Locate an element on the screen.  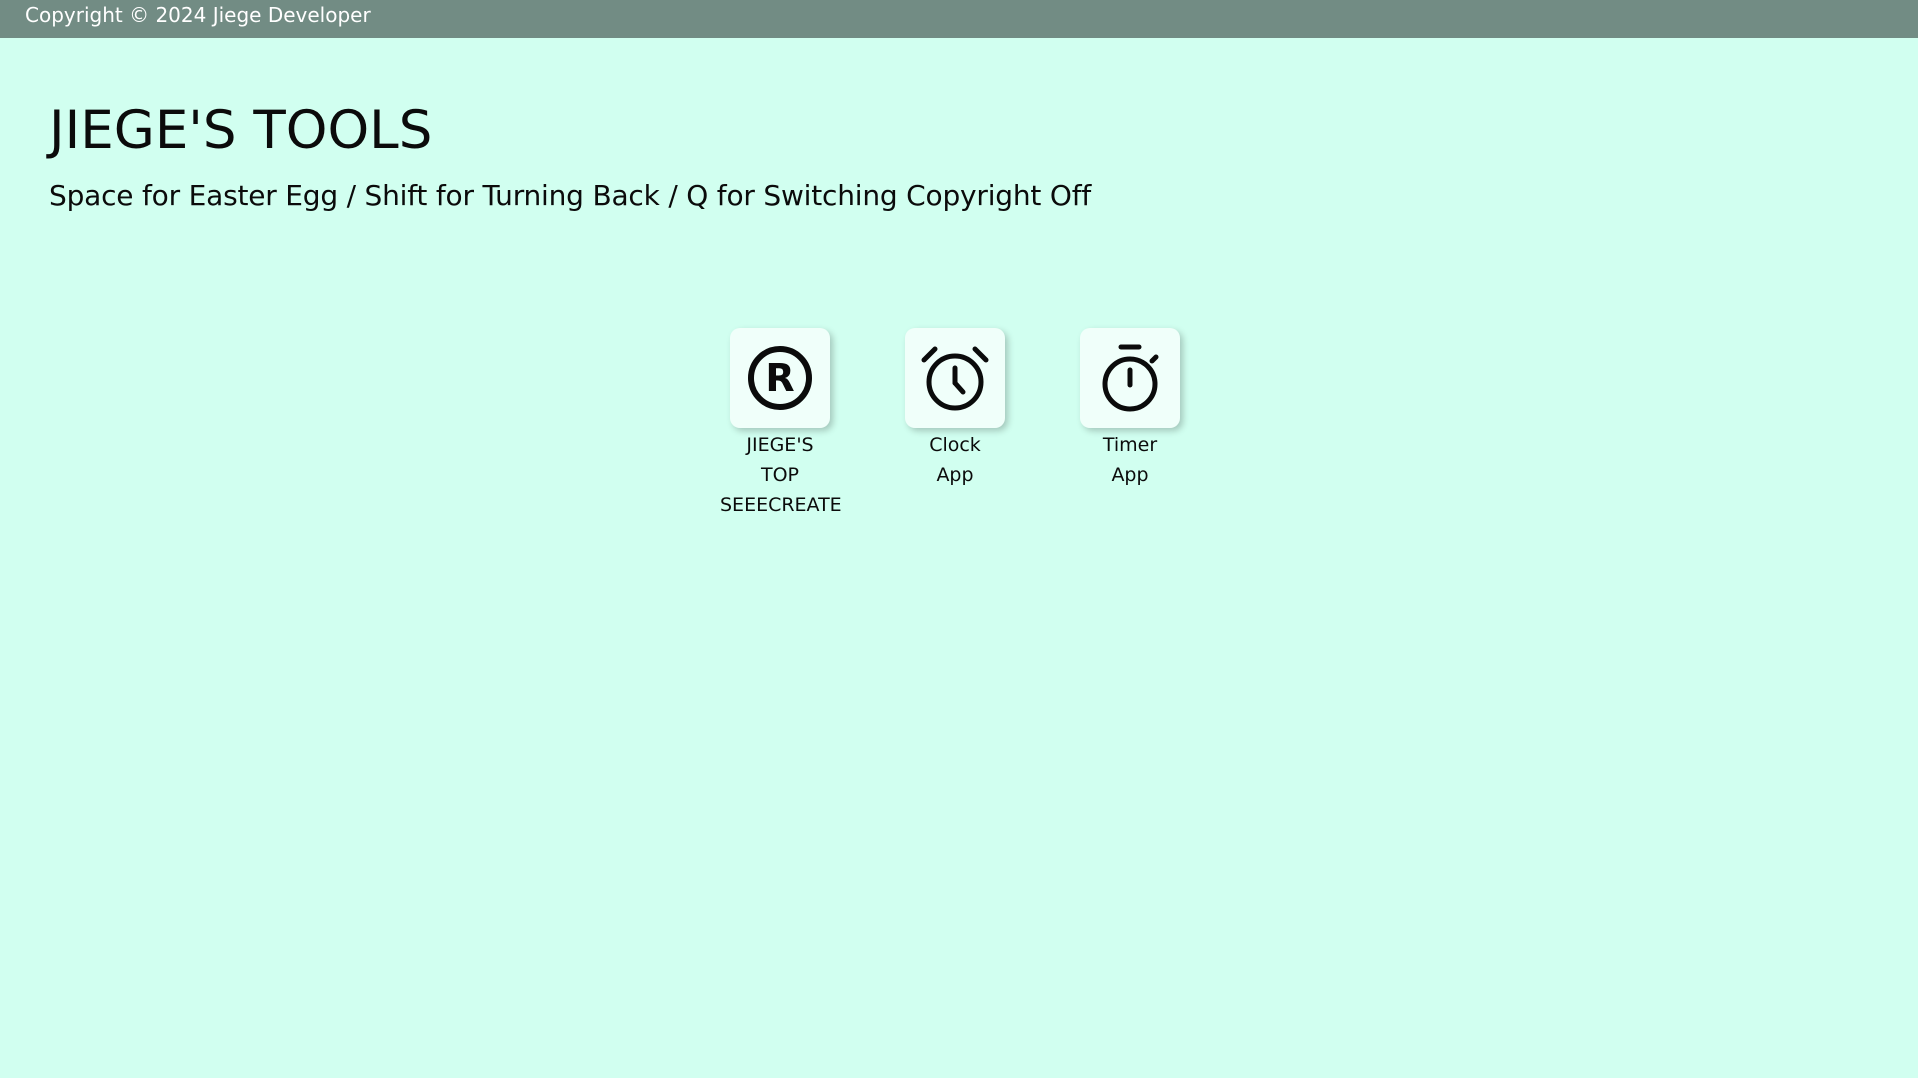
stopwatch-icon is located at coordinates (1130, 378).